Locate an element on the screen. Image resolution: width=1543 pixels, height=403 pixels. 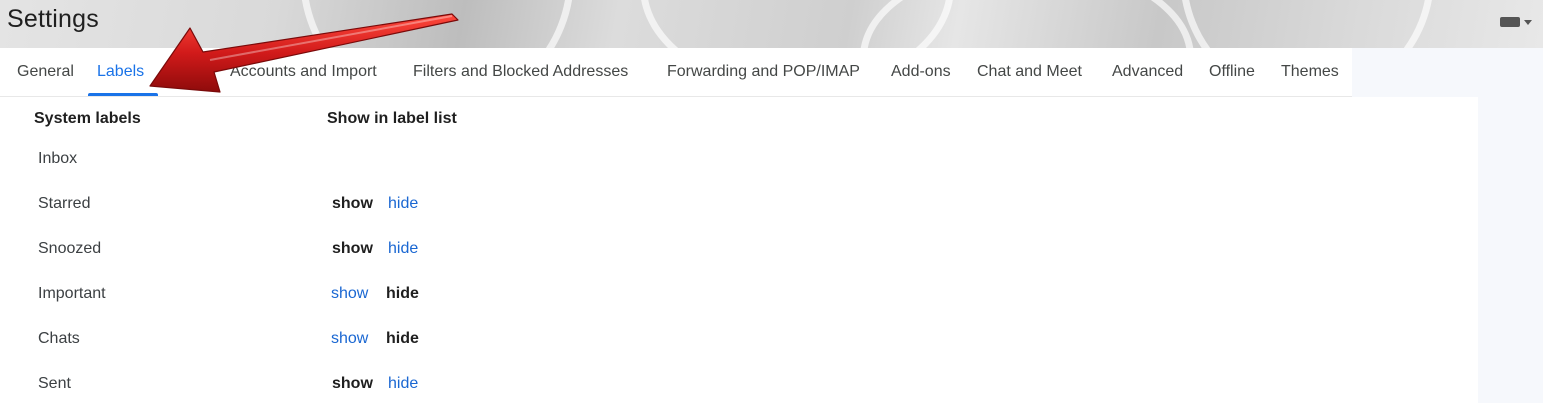
settings-header: Settings is located at coordinates (771, 24).